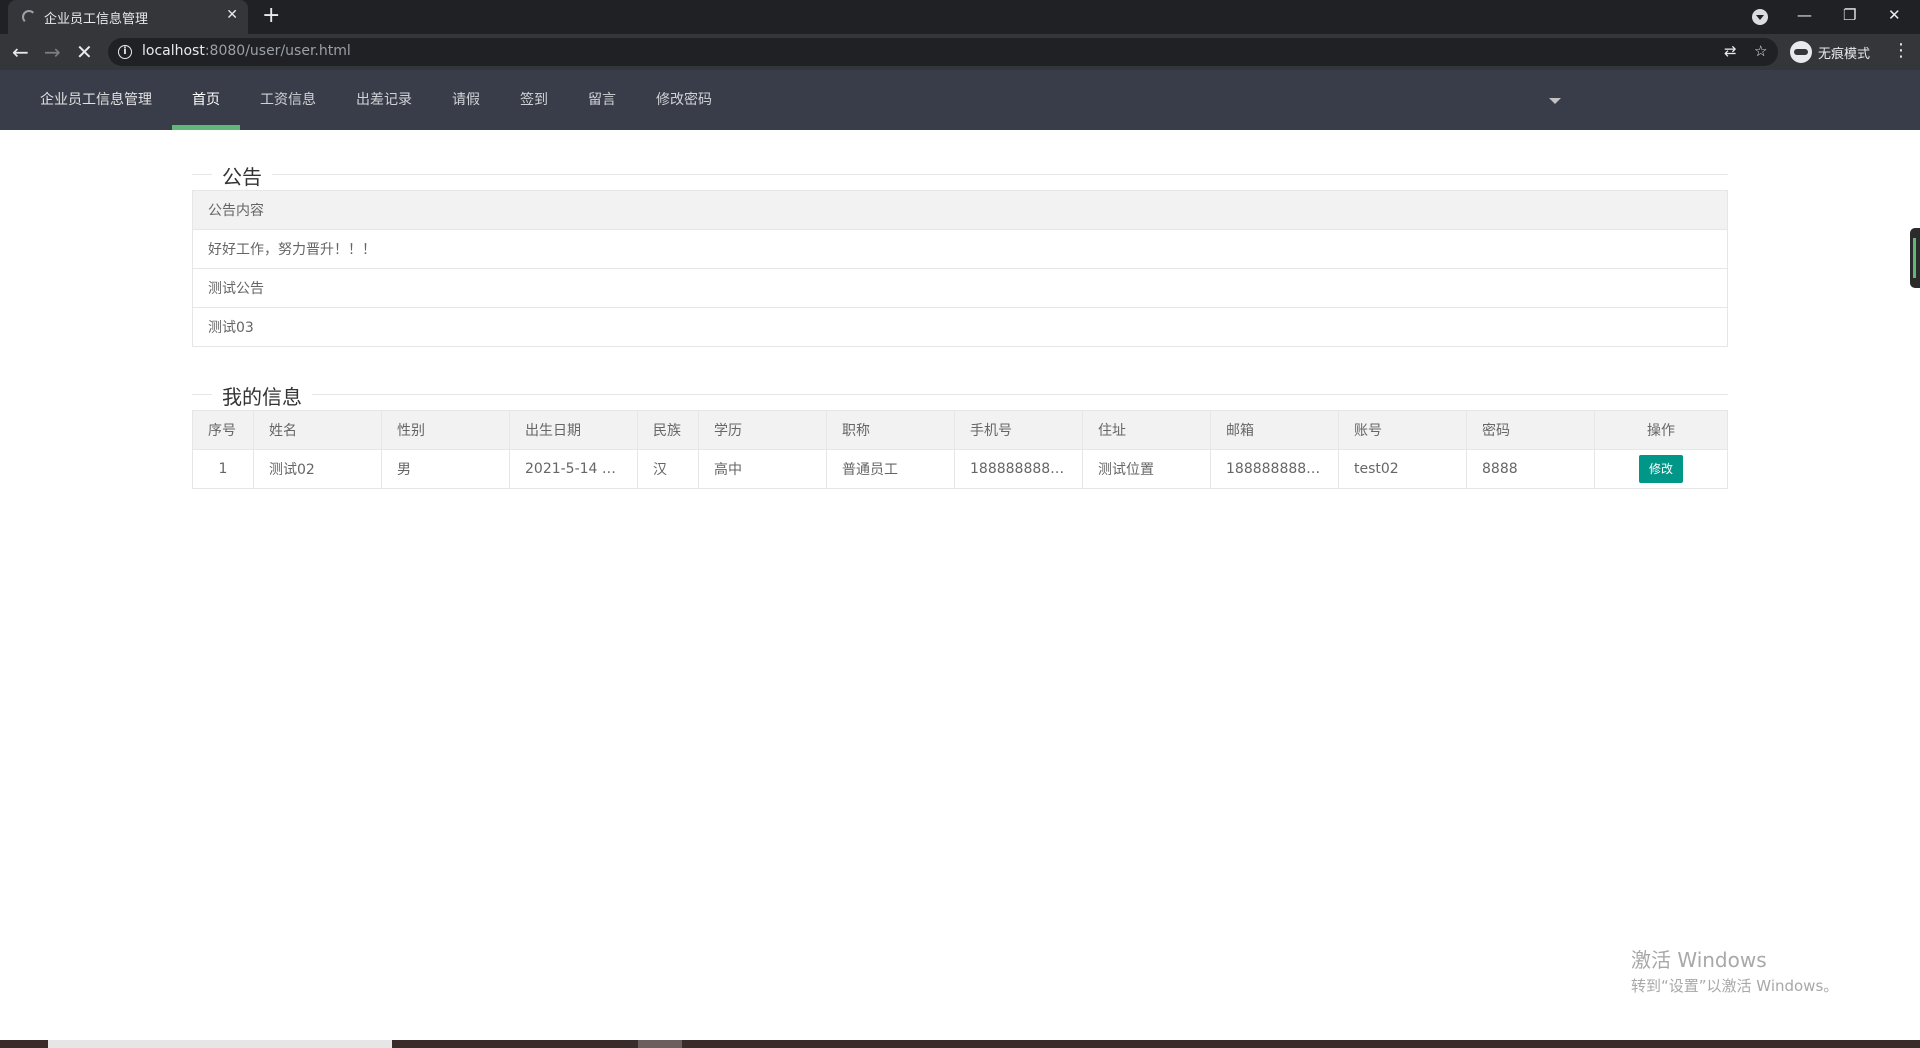 This screenshot has width=1920, height=1048. I want to click on watermark-subtitle: 转到“设置”以激活 Windows。, so click(1735, 986).